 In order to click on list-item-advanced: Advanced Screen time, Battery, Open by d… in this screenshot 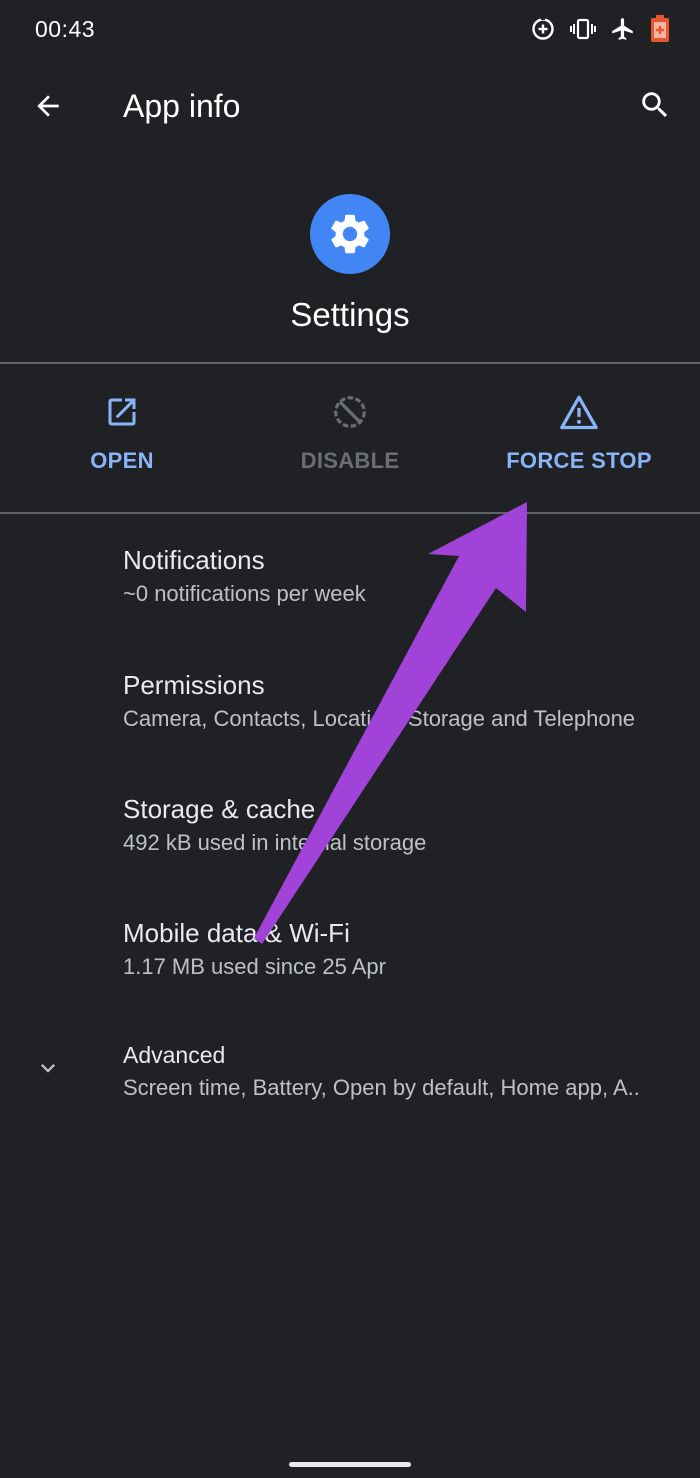, I will do `click(350, 1077)`.